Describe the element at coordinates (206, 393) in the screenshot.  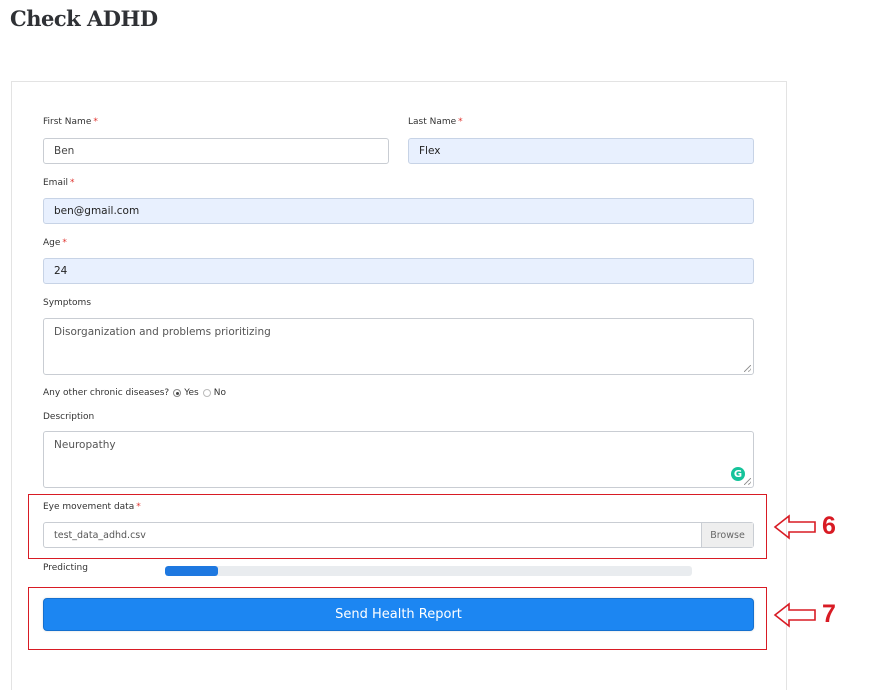
I see `radio-no` at that location.